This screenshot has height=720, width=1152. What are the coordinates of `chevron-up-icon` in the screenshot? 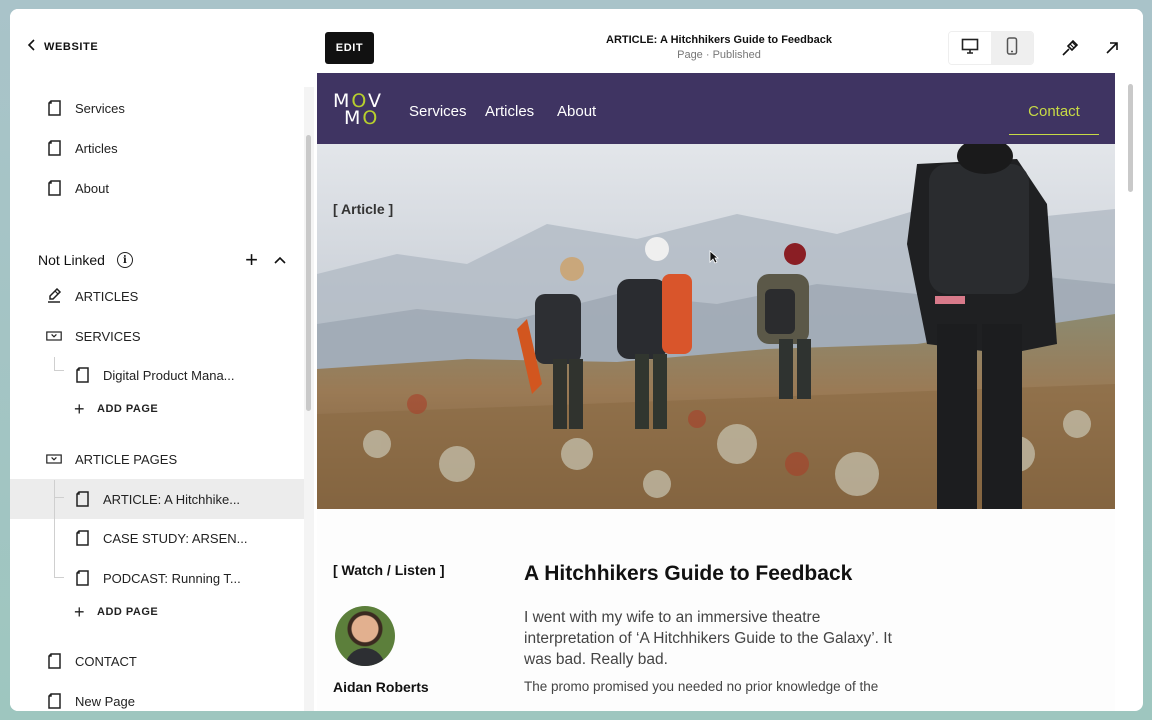 It's located at (280, 261).